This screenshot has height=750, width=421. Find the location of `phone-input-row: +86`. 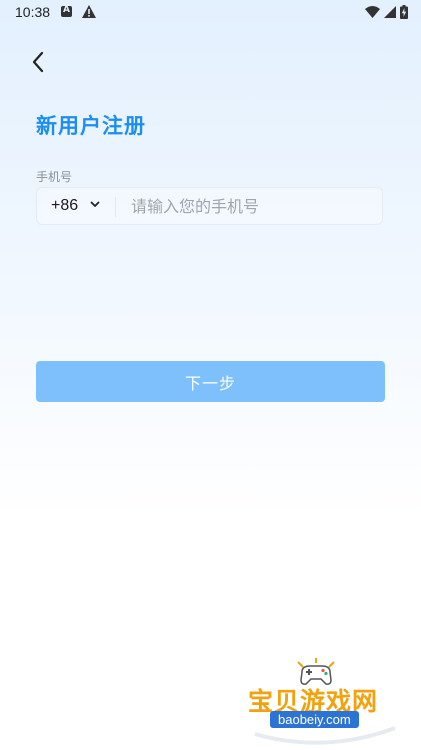

phone-input-row: +86 is located at coordinates (209, 206).